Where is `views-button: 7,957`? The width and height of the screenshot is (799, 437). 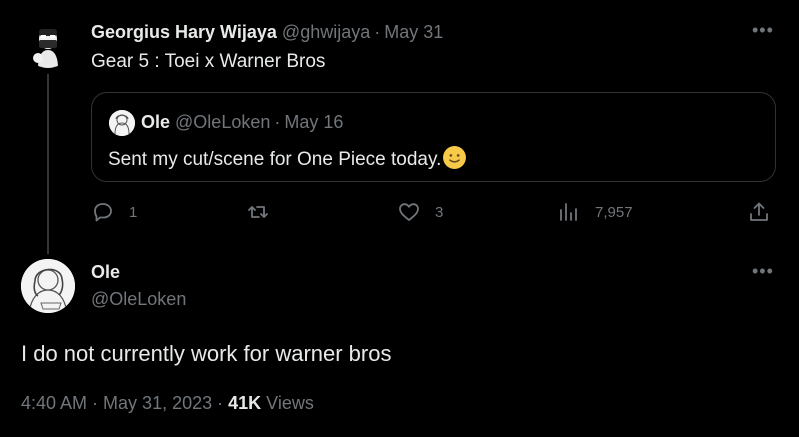 views-button: 7,957 is located at coordinates (595, 212).